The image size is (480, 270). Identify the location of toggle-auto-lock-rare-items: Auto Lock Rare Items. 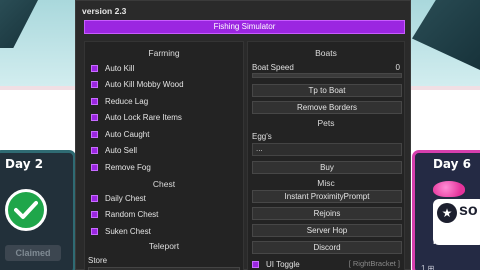
(136, 118).